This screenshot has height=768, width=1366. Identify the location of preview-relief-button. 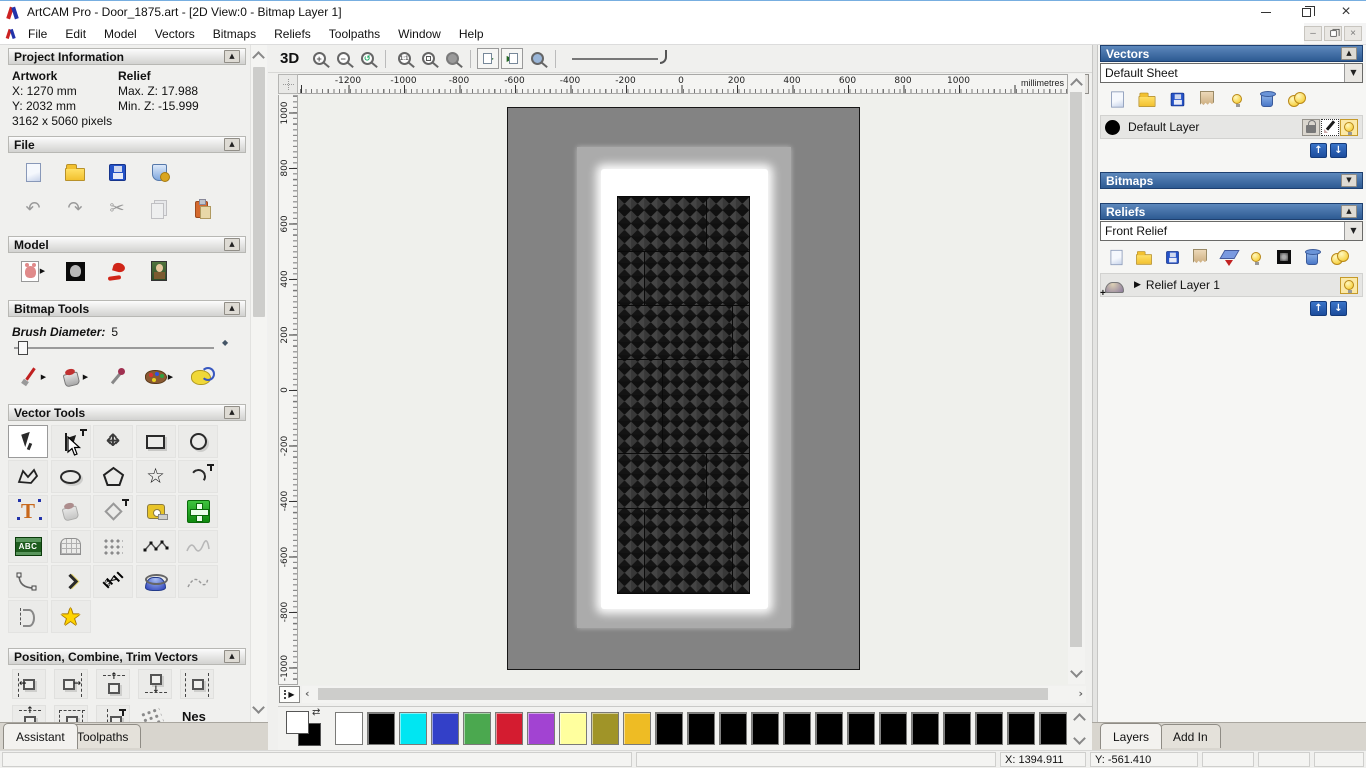
(537, 59).